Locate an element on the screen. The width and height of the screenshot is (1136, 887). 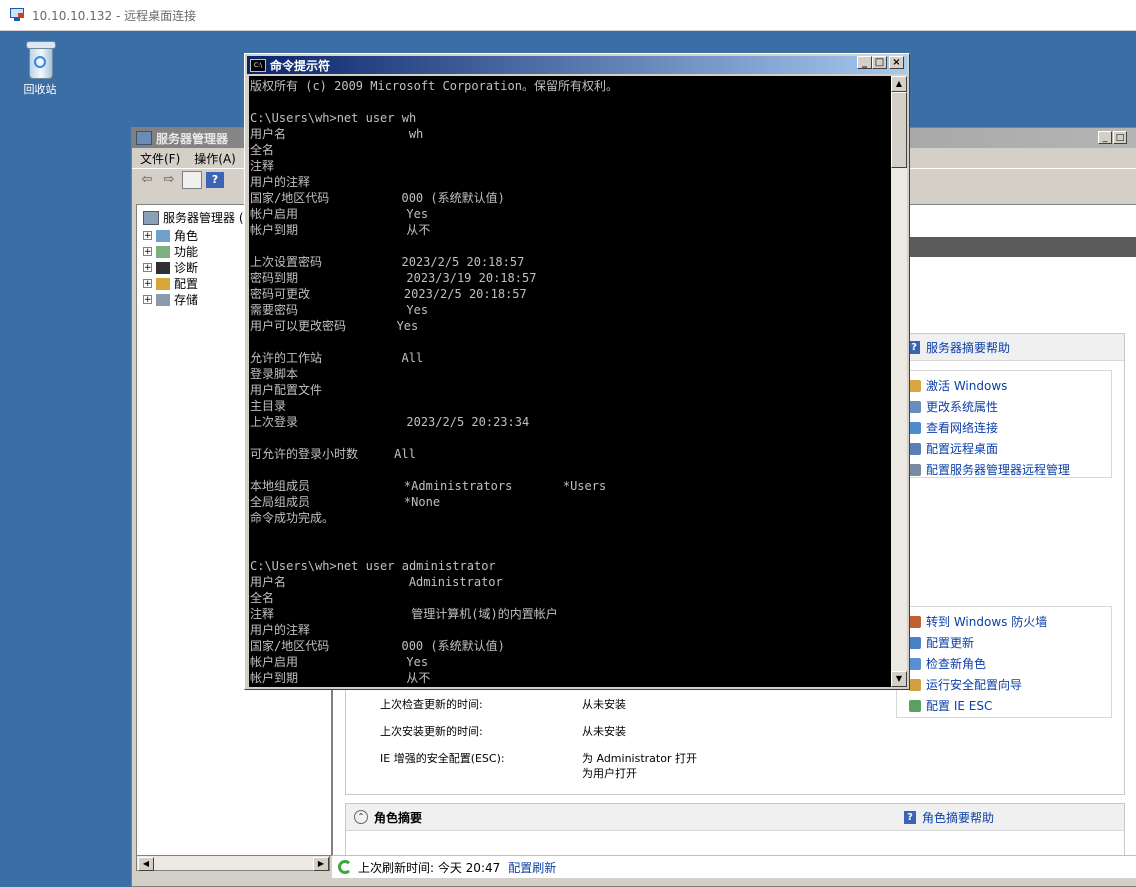
scroll-left-icon: ◀ is located at coordinates (146, 864).